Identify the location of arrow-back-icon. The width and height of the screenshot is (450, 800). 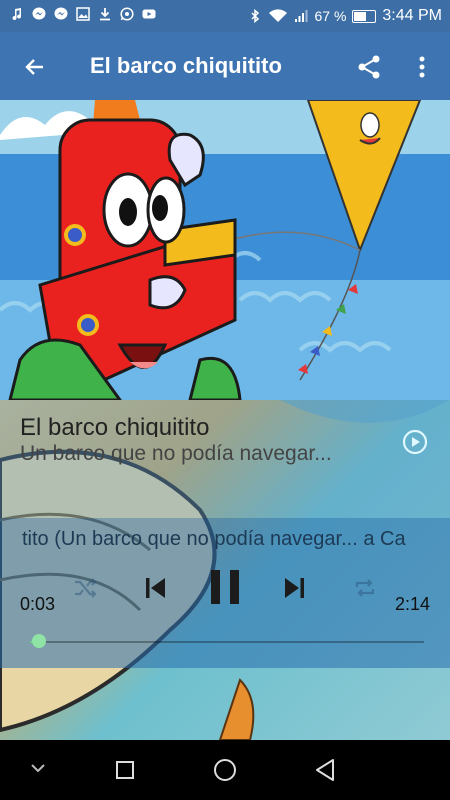
(34, 67).